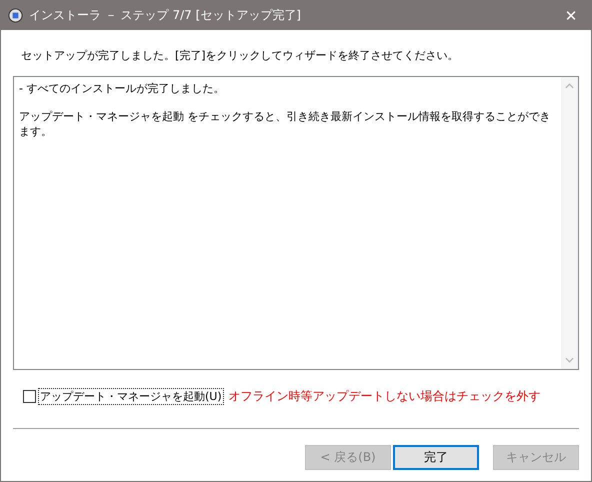  What do you see at coordinates (436, 457) in the screenshot?
I see `dialog-button: 完了` at bounding box center [436, 457].